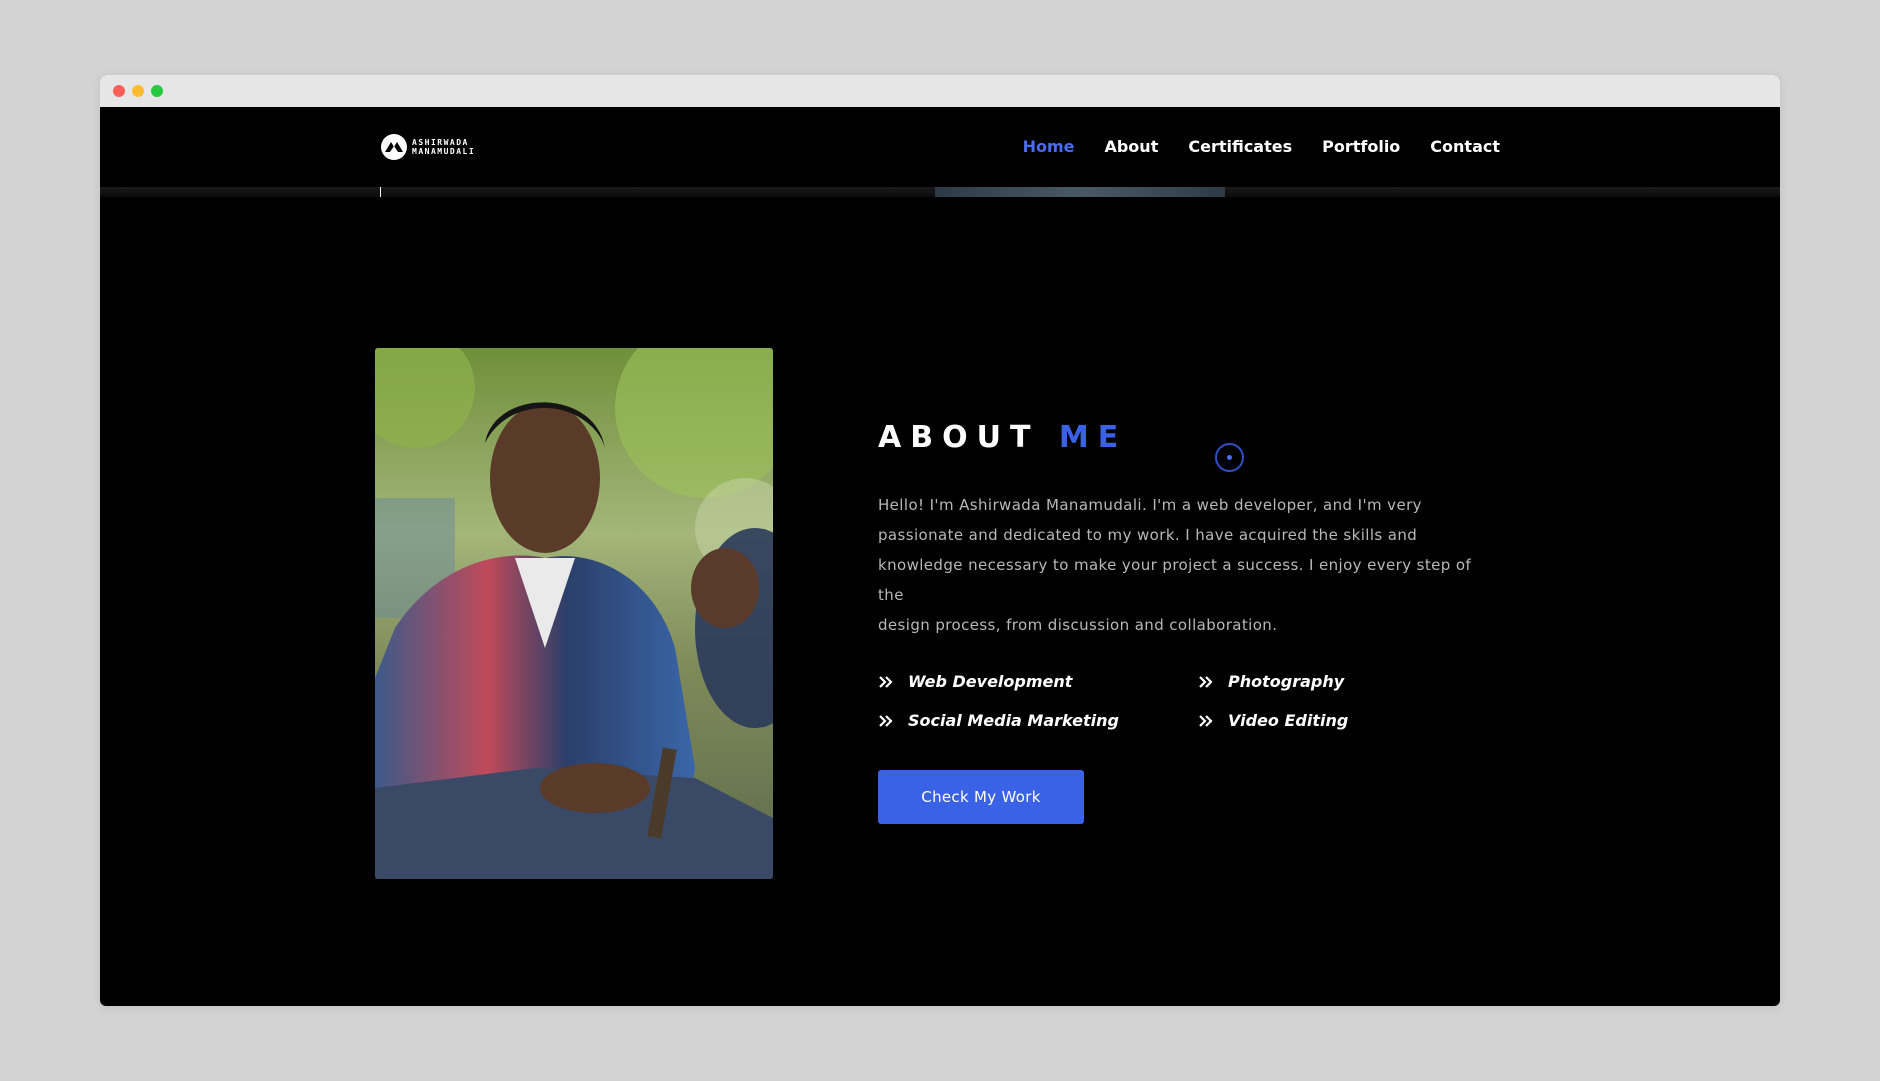  I want to click on close-window-button, so click(119, 91).